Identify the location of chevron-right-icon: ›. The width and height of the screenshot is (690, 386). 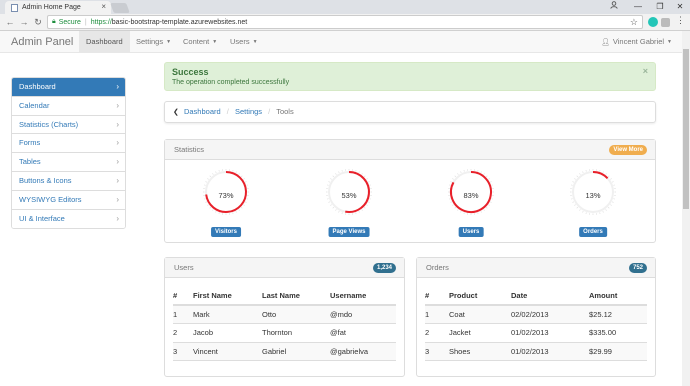
(117, 218).